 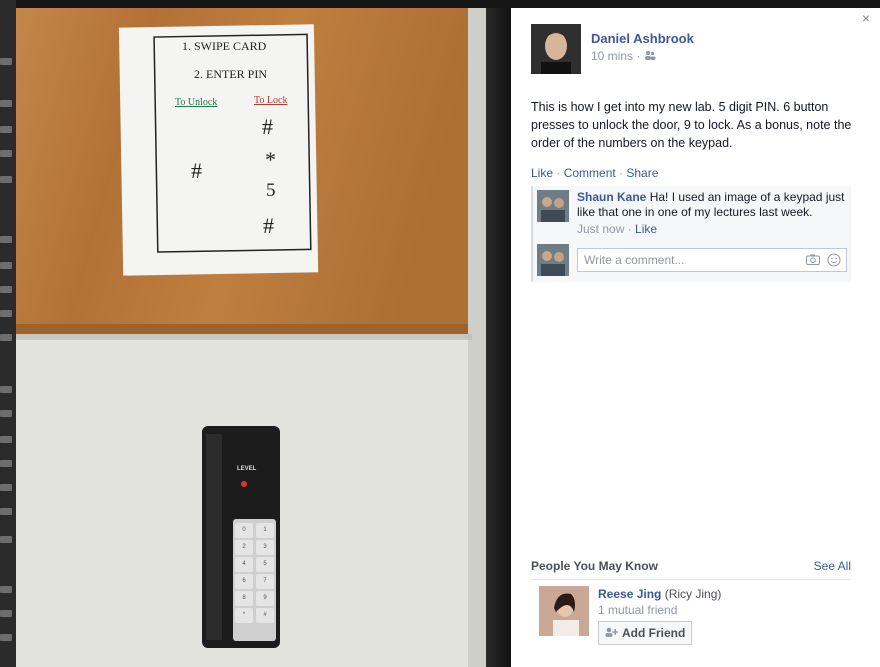 I want to click on suggested-person-alt-name: (Ricy Jing), so click(x=693, y=594).